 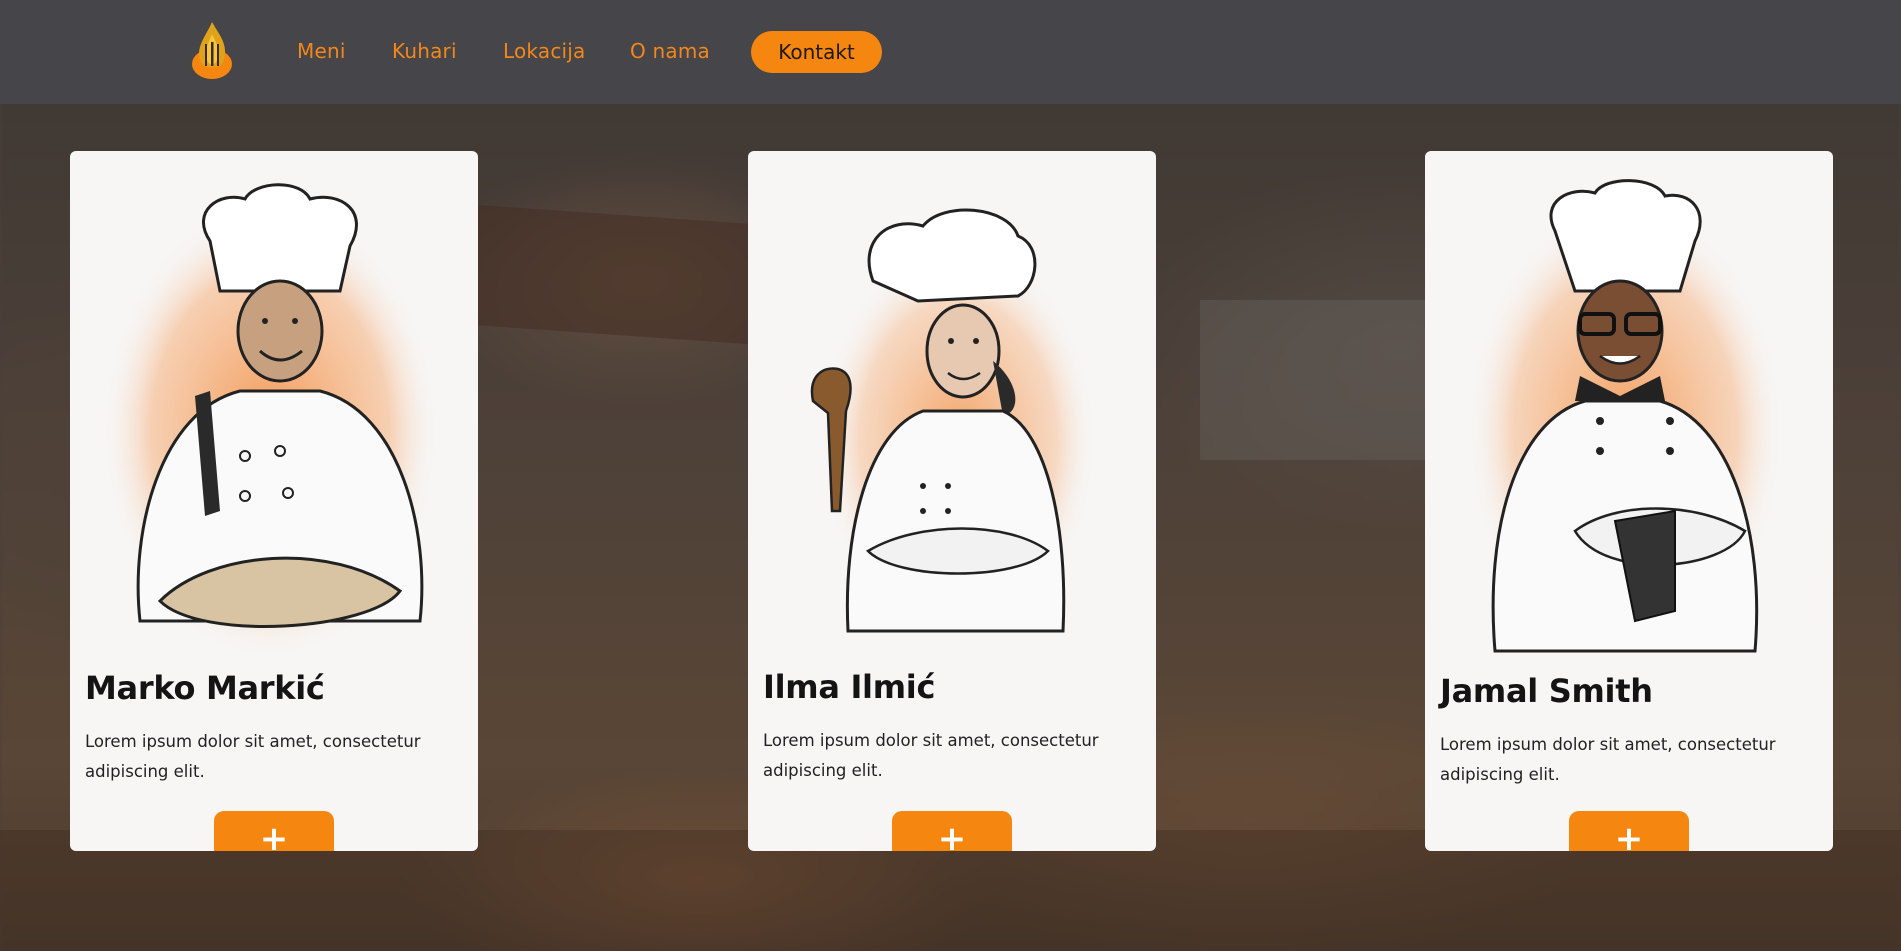 I want to click on flame-fork-knife-icon, so click(x=212, y=50).